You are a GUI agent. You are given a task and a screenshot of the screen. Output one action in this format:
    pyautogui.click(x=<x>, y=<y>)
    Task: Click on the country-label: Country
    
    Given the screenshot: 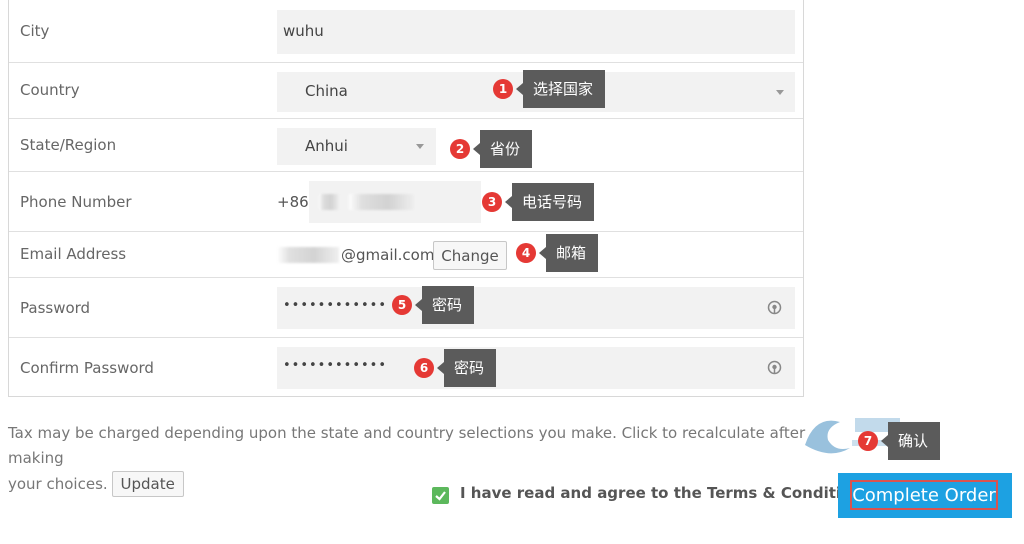 What is the action you would take?
    pyautogui.click(x=50, y=90)
    